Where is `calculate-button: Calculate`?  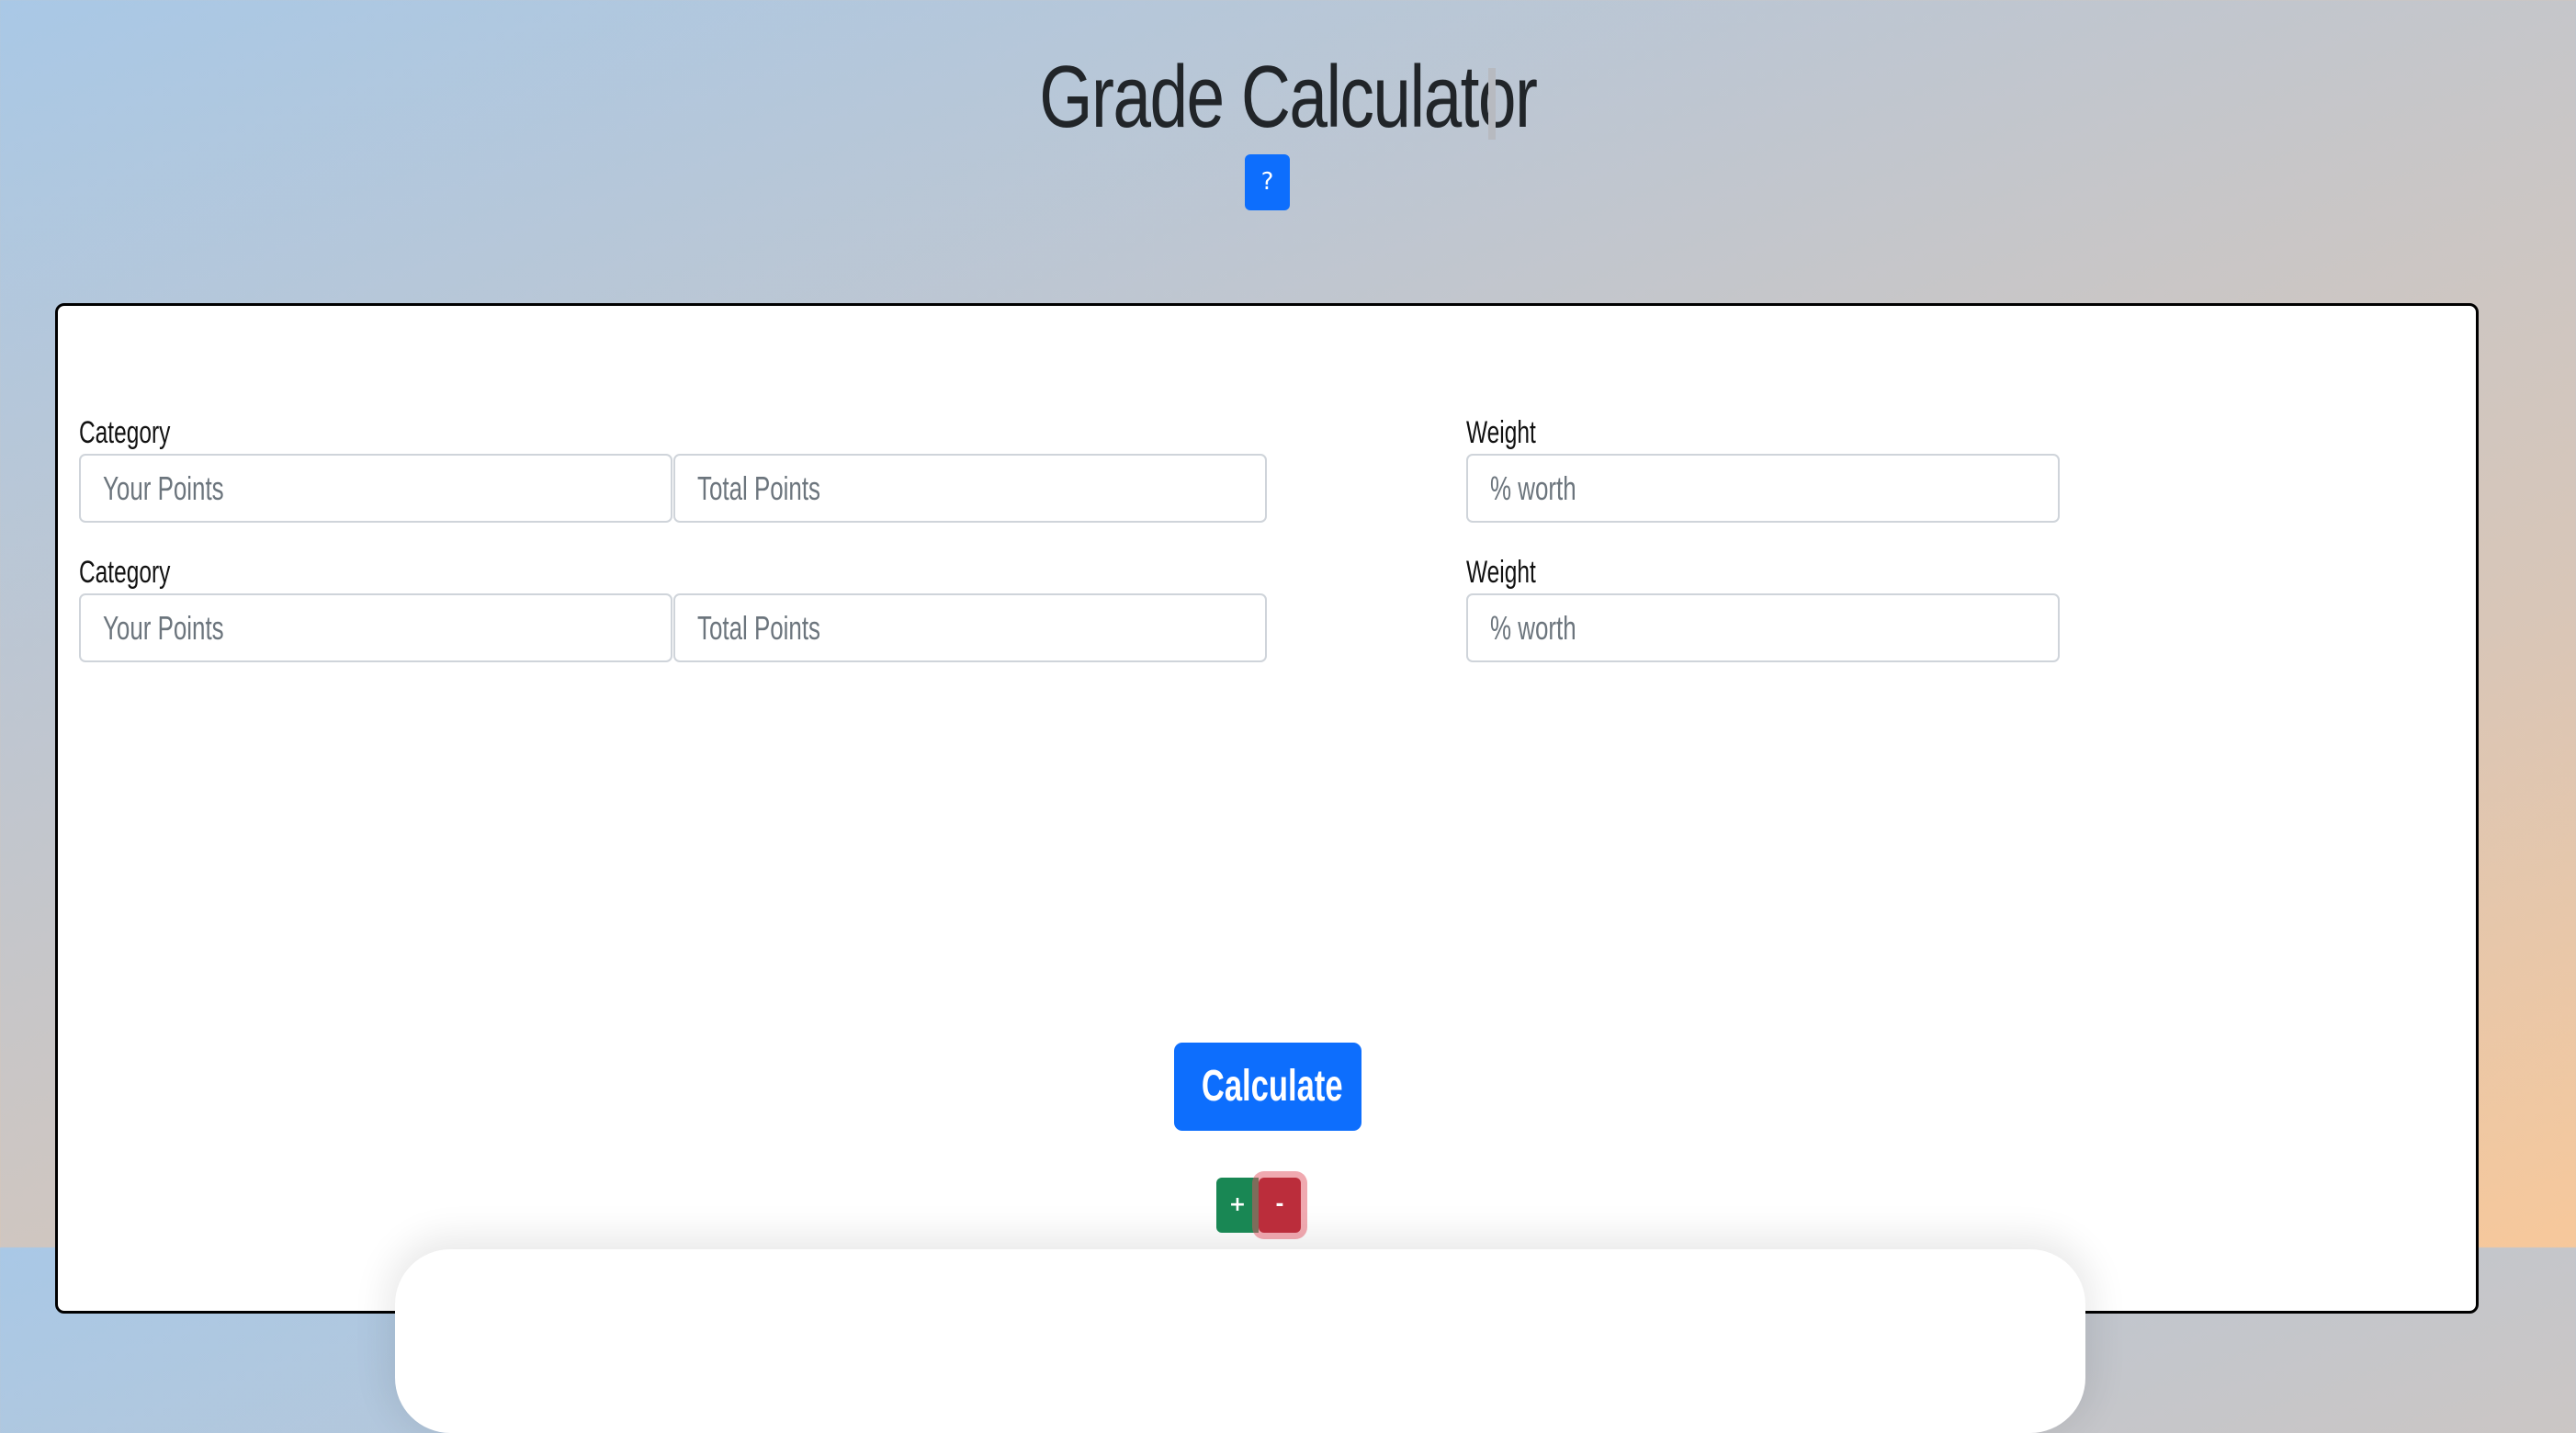
calculate-button: Calculate is located at coordinates (1267, 1087).